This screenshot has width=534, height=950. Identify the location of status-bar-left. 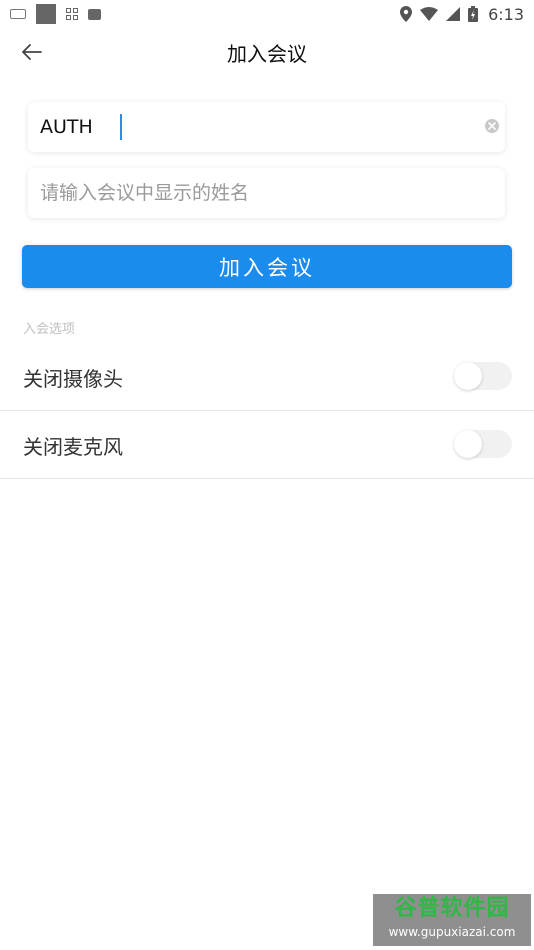
(55, 14).